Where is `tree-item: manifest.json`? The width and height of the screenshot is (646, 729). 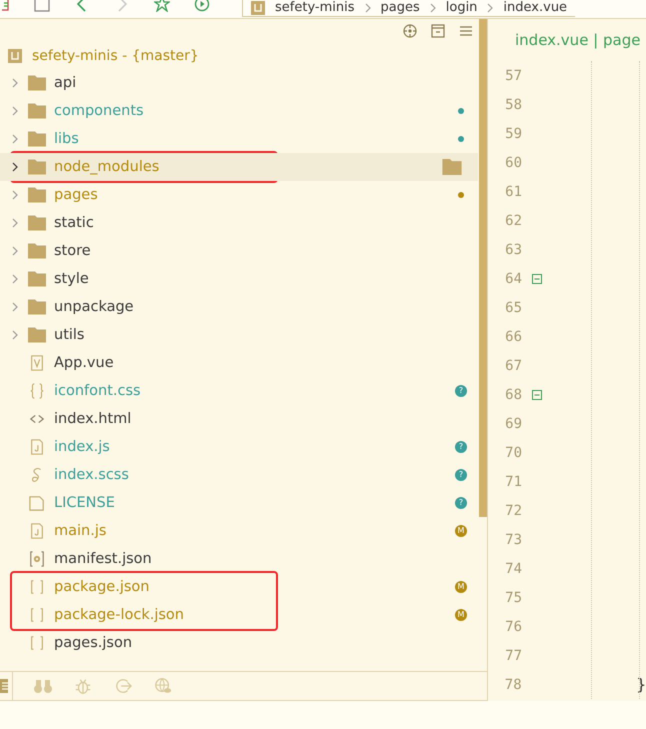
tree-item: manifest.json is located at coordinates (239, 559).